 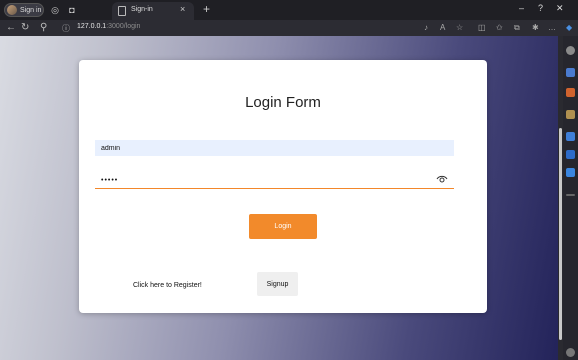 What do you see at coordinates (442, 27) in the screenshot?
I see `immersive-reader-icon: A` at bounding box center [442, 27].